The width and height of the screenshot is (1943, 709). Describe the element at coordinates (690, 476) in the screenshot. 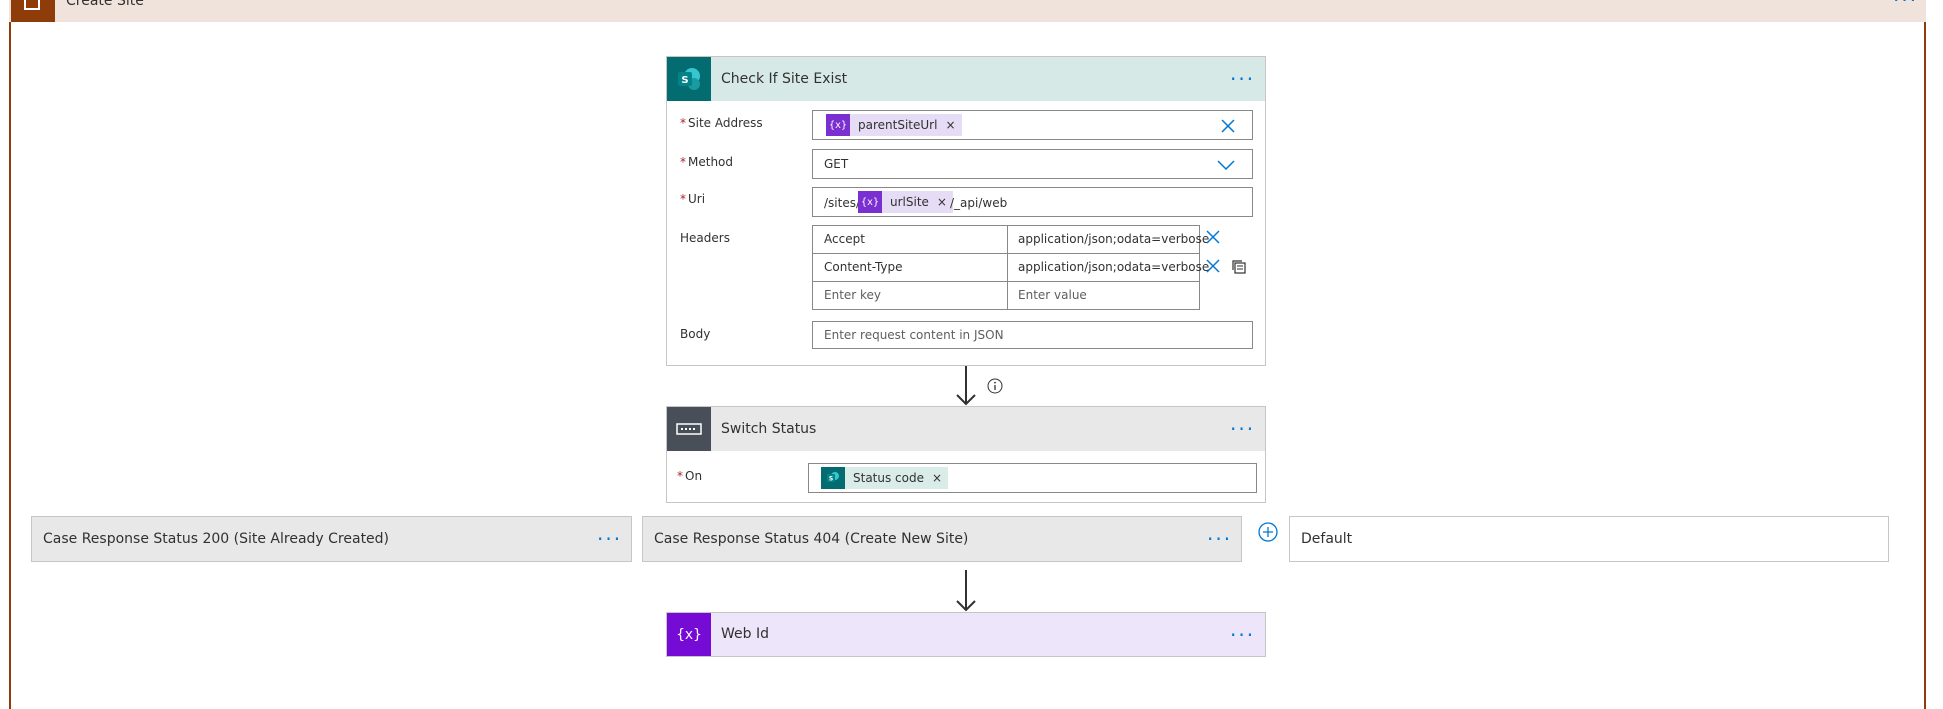

I see `on-label: * On` at that location.